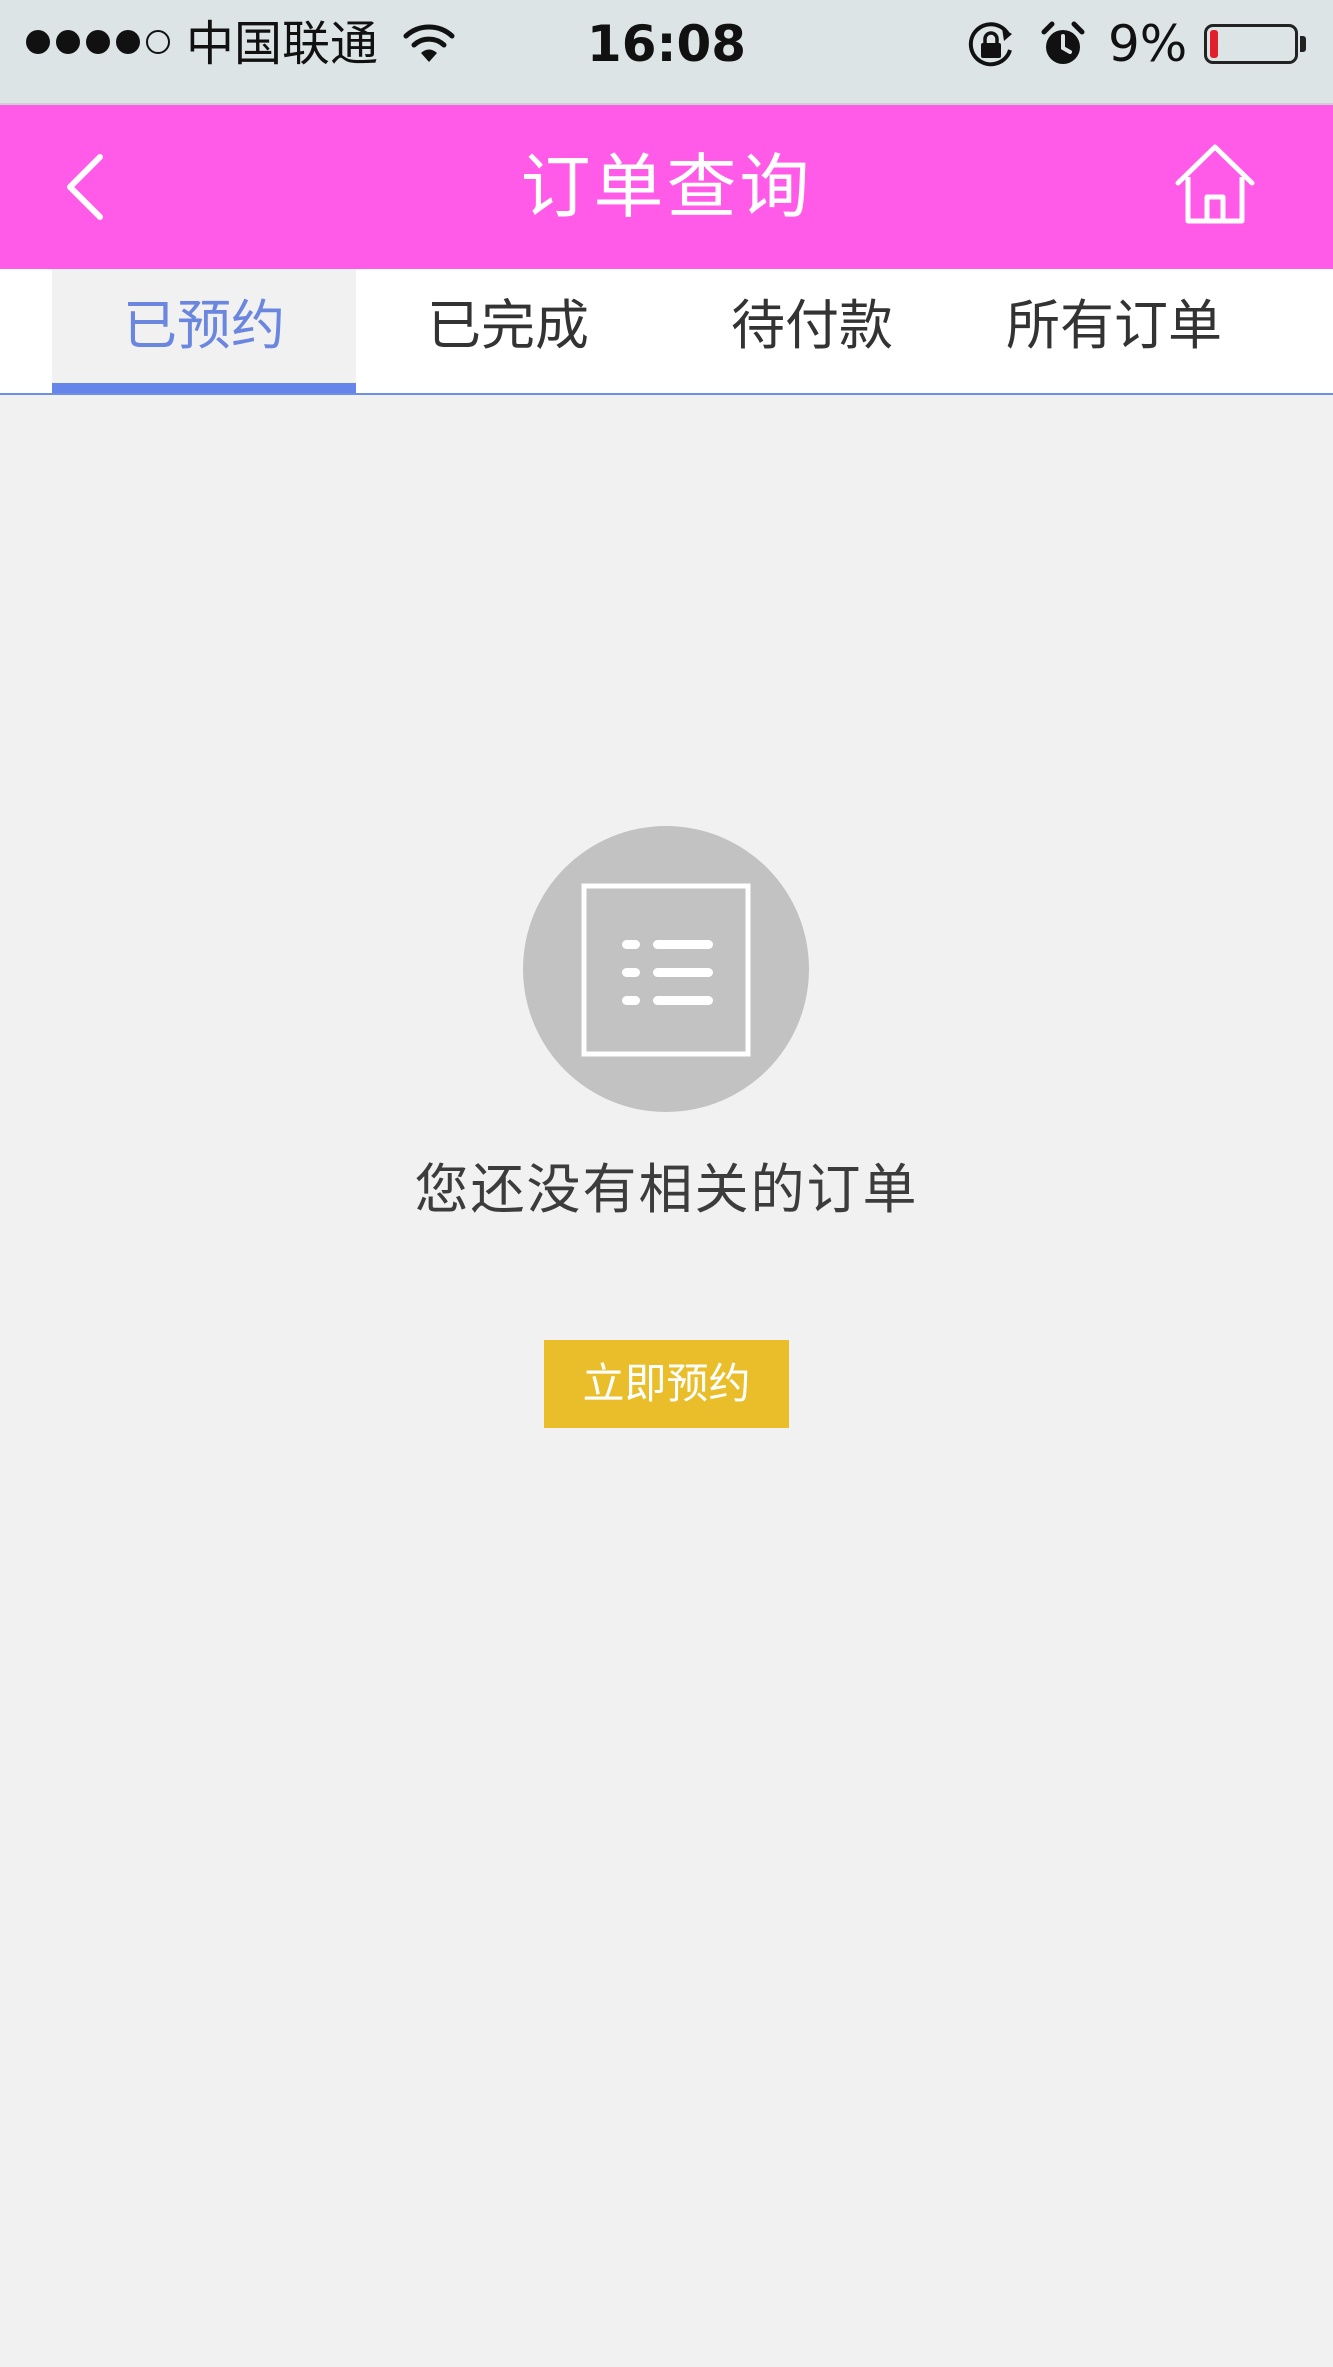  I want to click on status-bar: 中国联通 16:08 9%, so click(666, 52).